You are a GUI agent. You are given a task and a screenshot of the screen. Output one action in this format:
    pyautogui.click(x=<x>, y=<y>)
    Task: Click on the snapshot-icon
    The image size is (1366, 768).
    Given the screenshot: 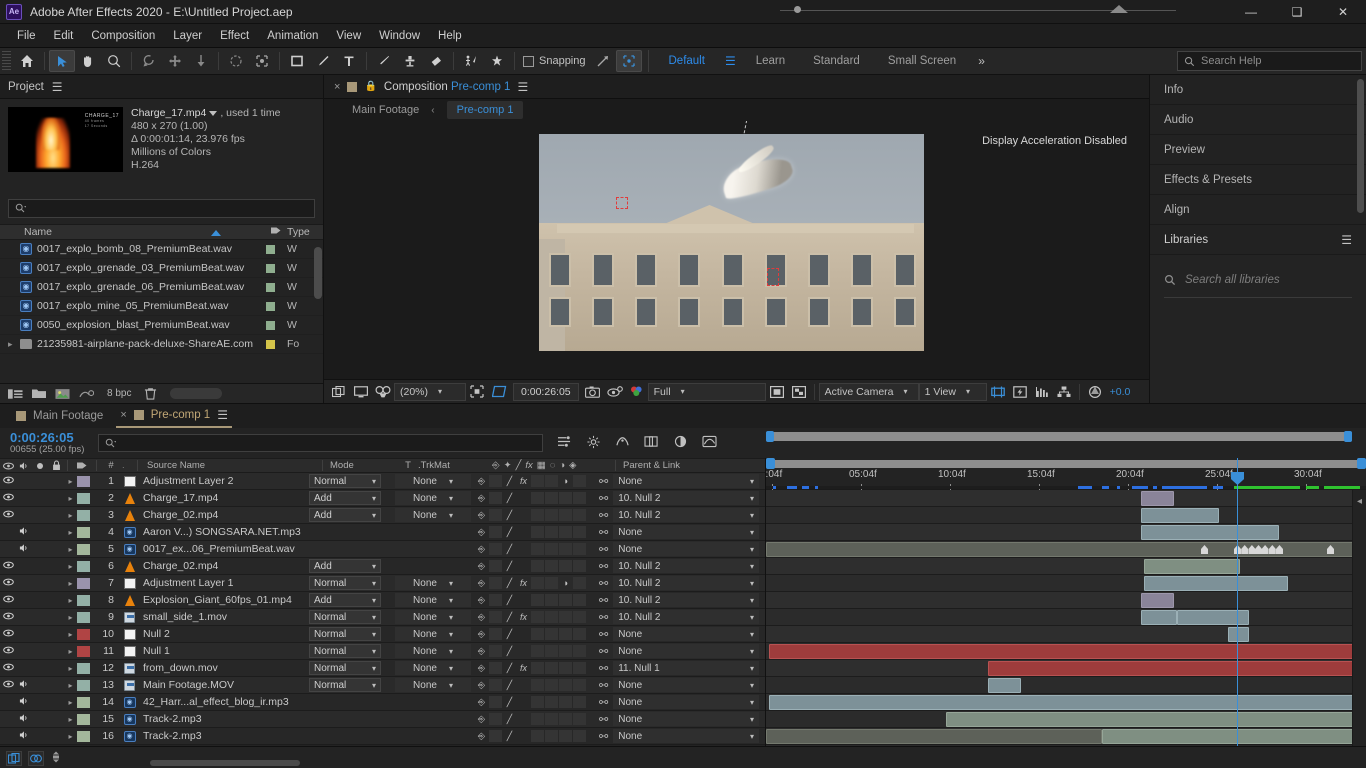 What is the action you would take?
    pyautogui.click(x=593, y=392)
    